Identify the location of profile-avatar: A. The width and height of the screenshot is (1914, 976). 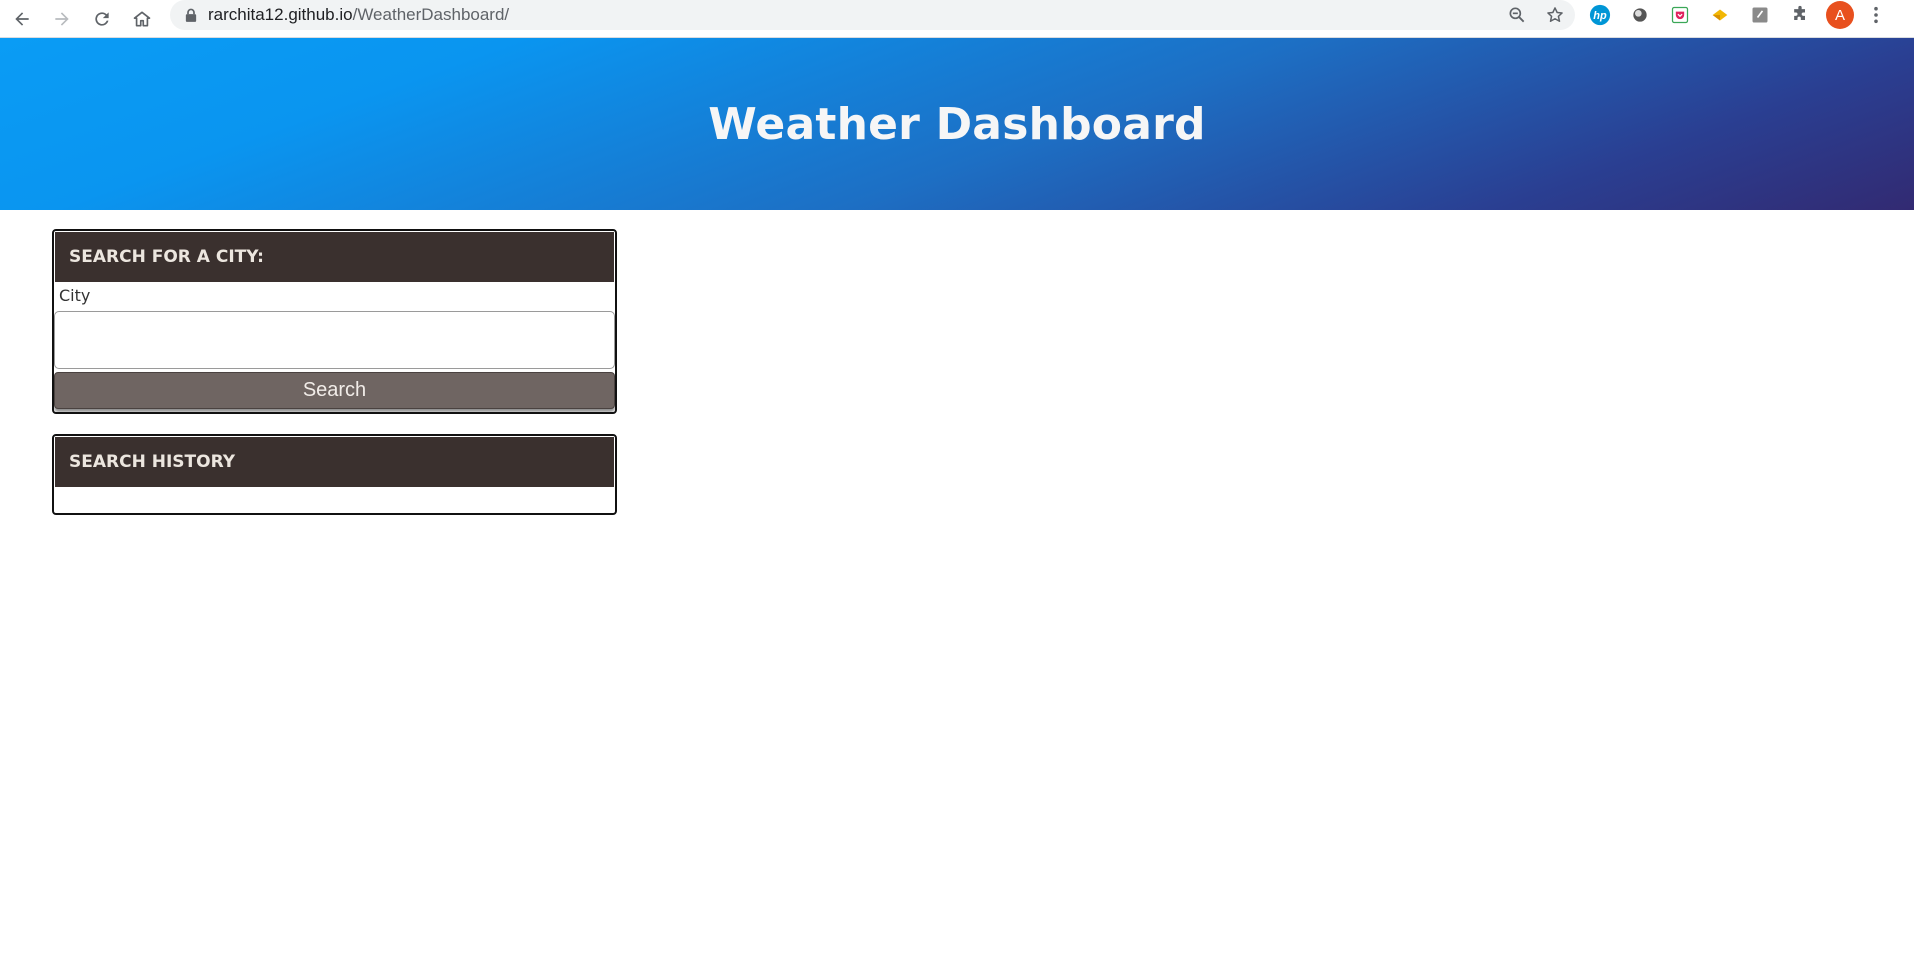
(1840, 15).